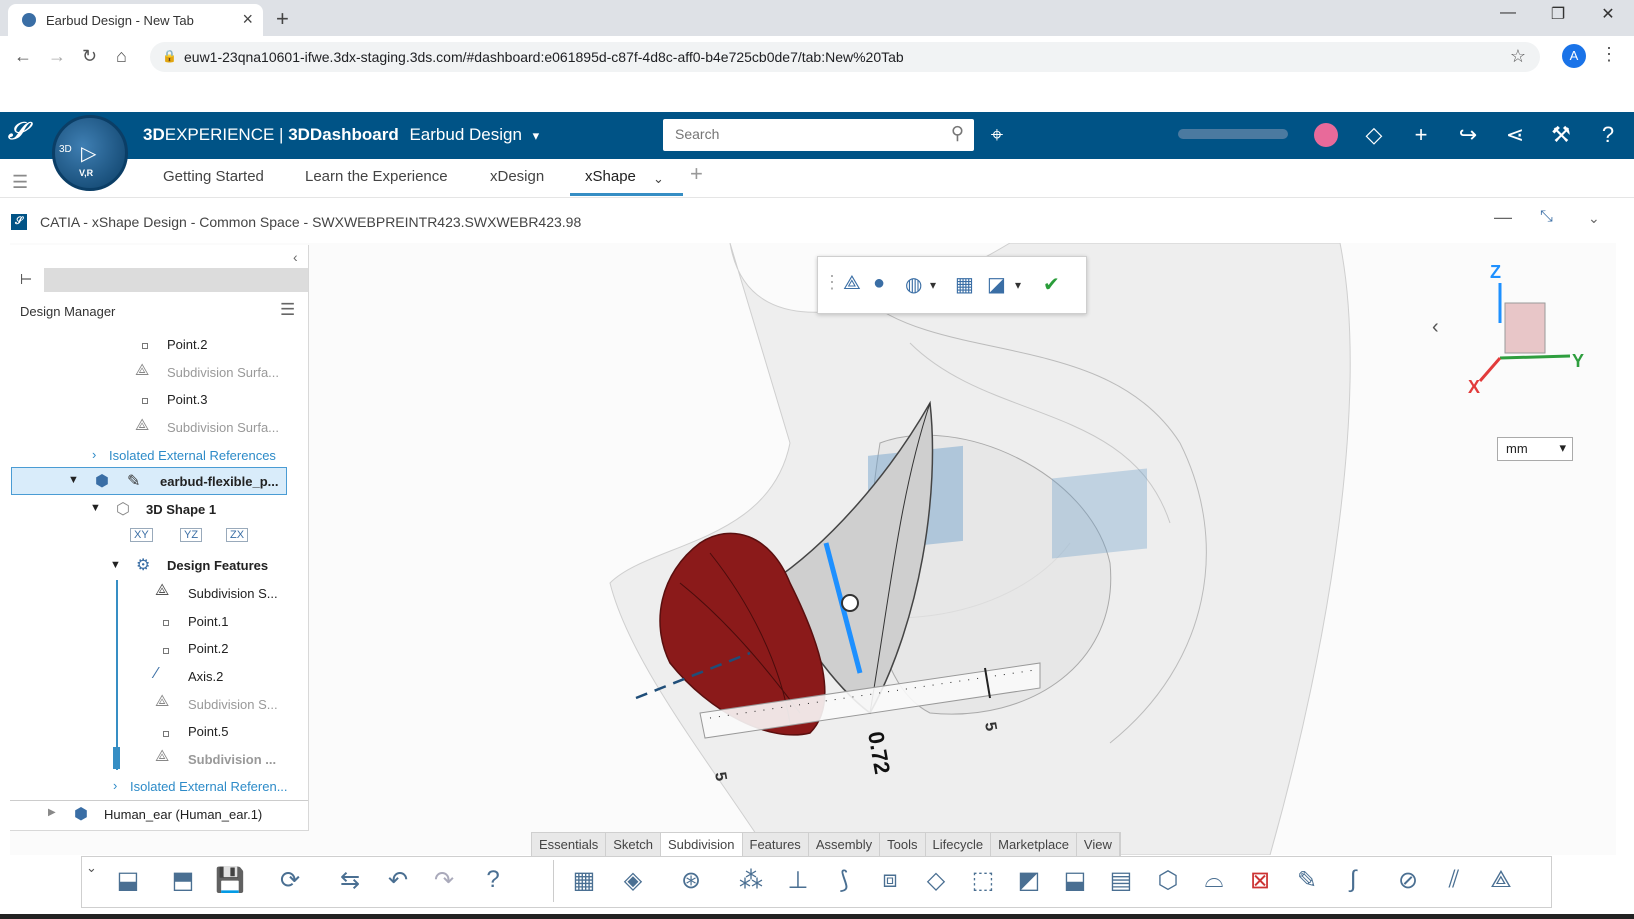 Image resolution: width=1634 pixels, height=919 pixels. I want to click on reload-icon: ↻, so click(89, 56).